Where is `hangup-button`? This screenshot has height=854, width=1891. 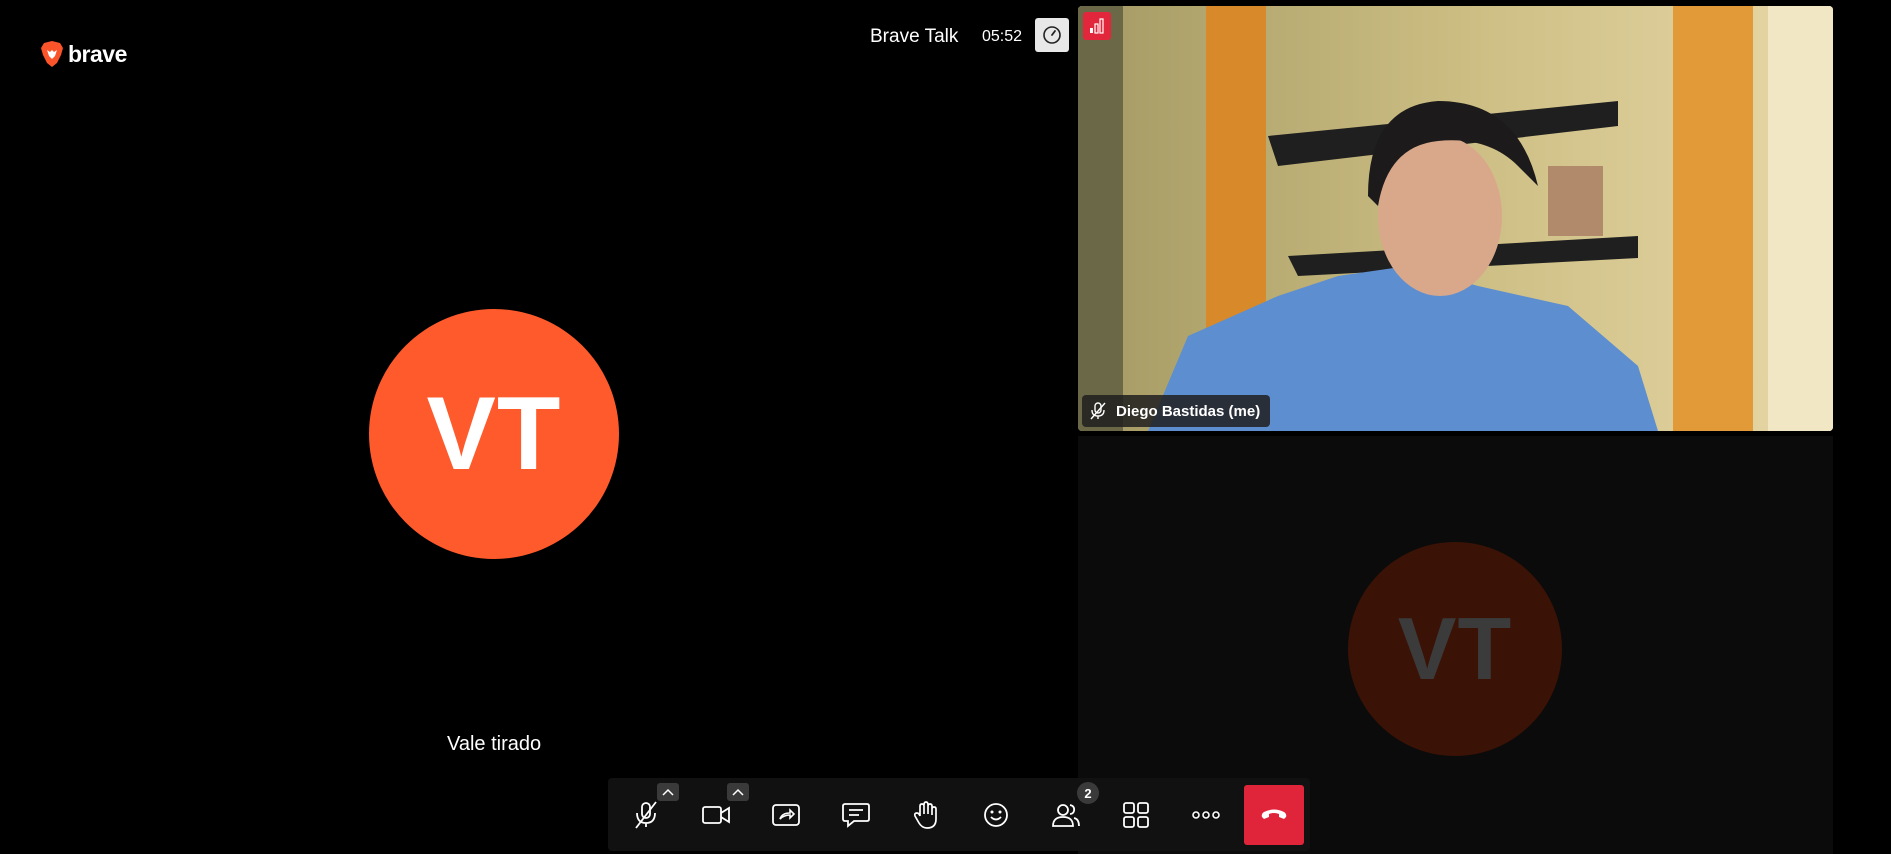 hangup-button is located at coordinates (1274, 815).